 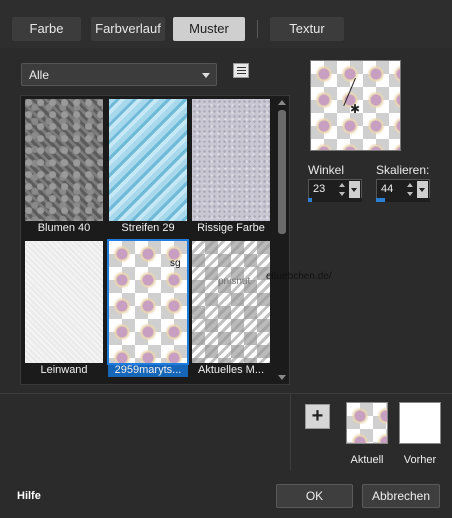 What do you see at coordinates (367, 460) in the screenshot?
I see `current-label: Aktuell` at bounding box center [367, 460].